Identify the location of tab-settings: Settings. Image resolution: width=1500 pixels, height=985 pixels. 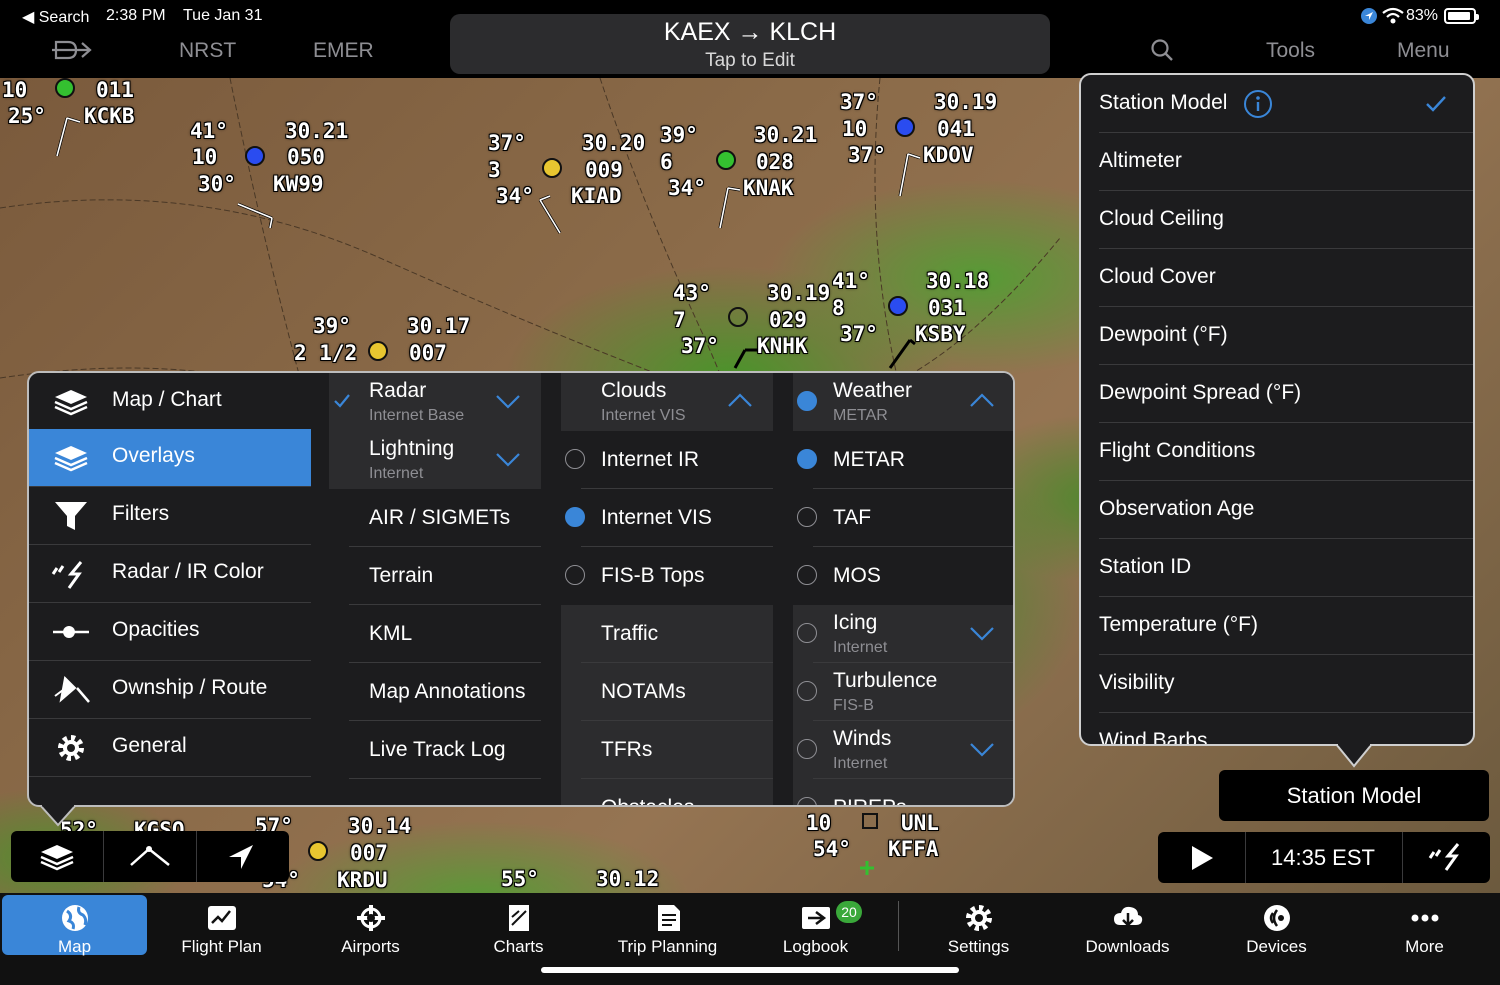
(978, 925).